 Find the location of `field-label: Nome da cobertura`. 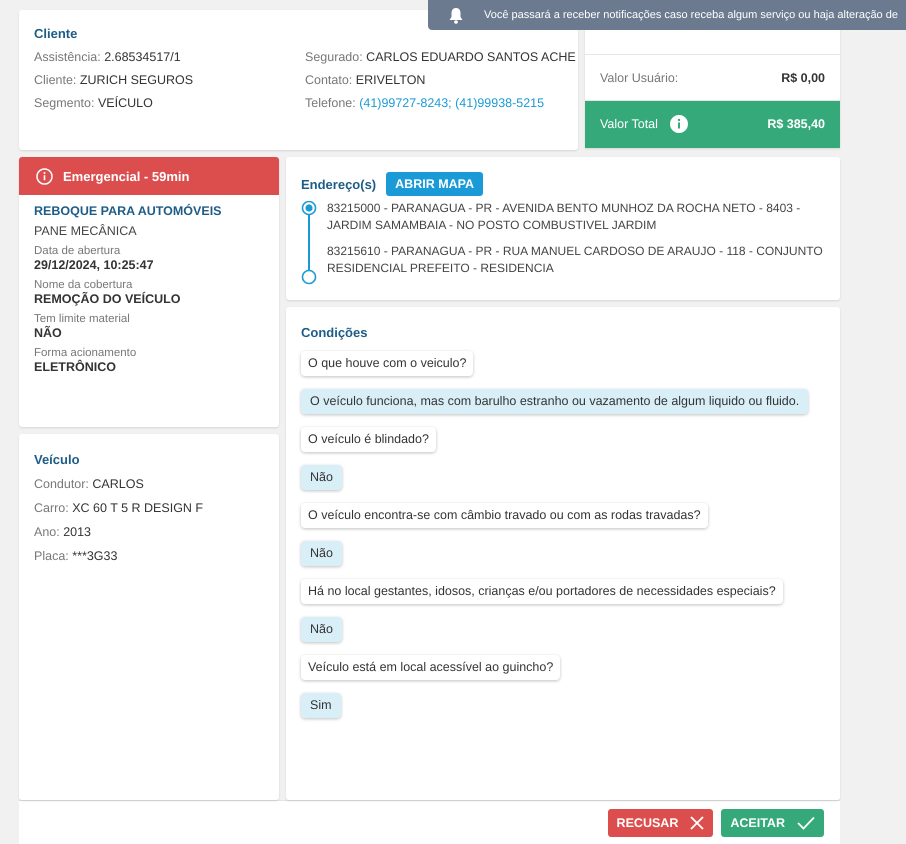

field-label: Nome da cobertura is located at coordinates (84, 285).